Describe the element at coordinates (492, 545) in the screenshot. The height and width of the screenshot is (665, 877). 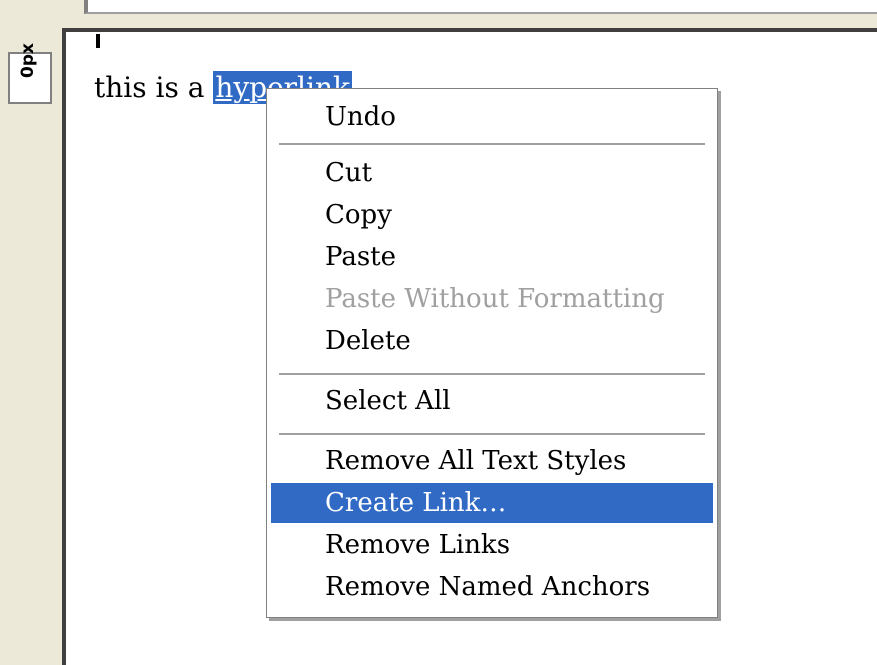
I see `menu-item-remove-links: Remove Links` at that location.